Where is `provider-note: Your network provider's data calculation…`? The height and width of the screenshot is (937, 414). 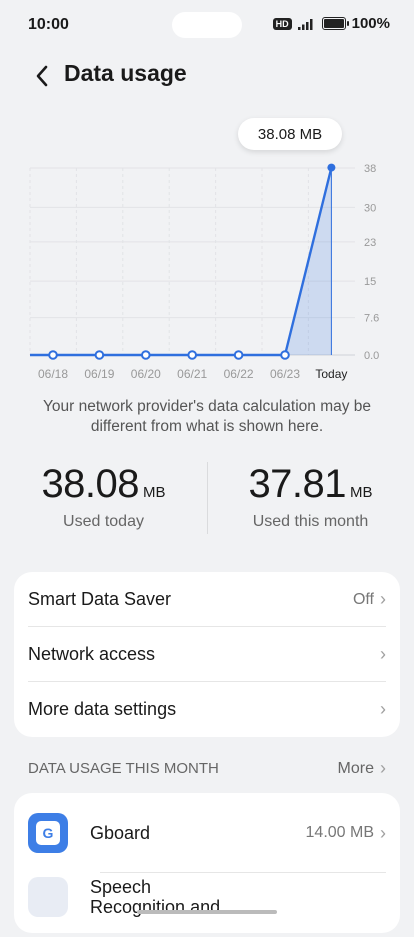
provider-note: Your network provider's data calculation… is located at coordinates (207, 416).